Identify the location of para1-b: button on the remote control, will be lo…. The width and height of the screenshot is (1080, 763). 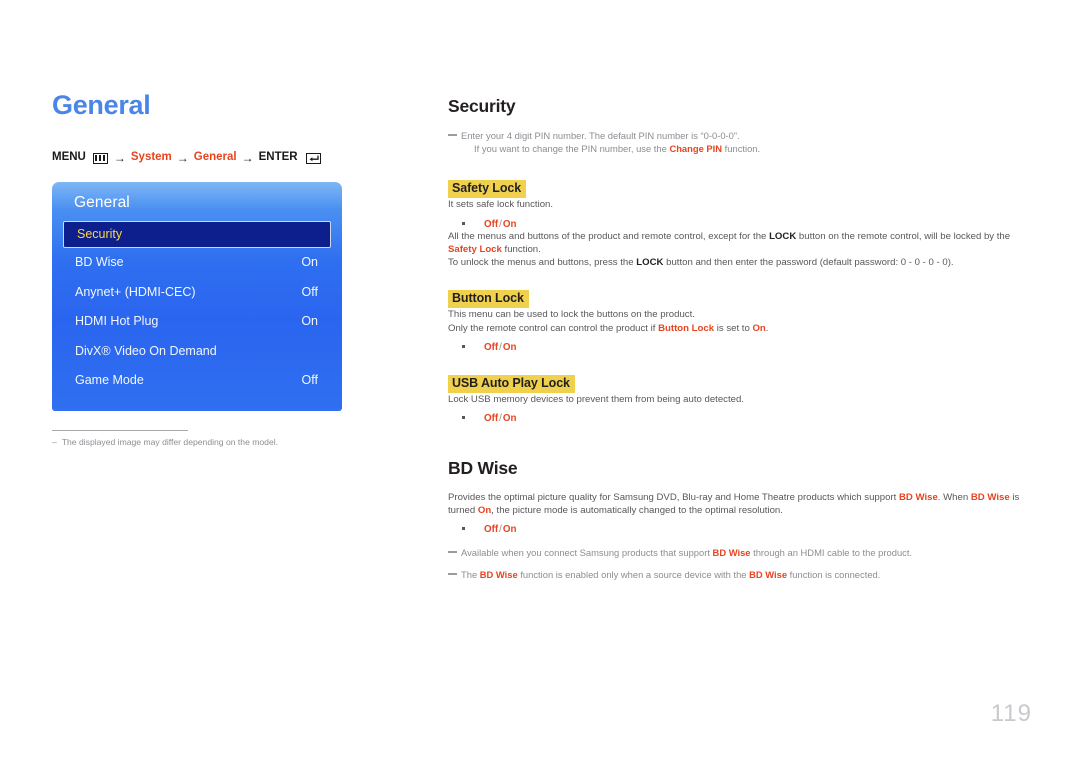
(903, 236).